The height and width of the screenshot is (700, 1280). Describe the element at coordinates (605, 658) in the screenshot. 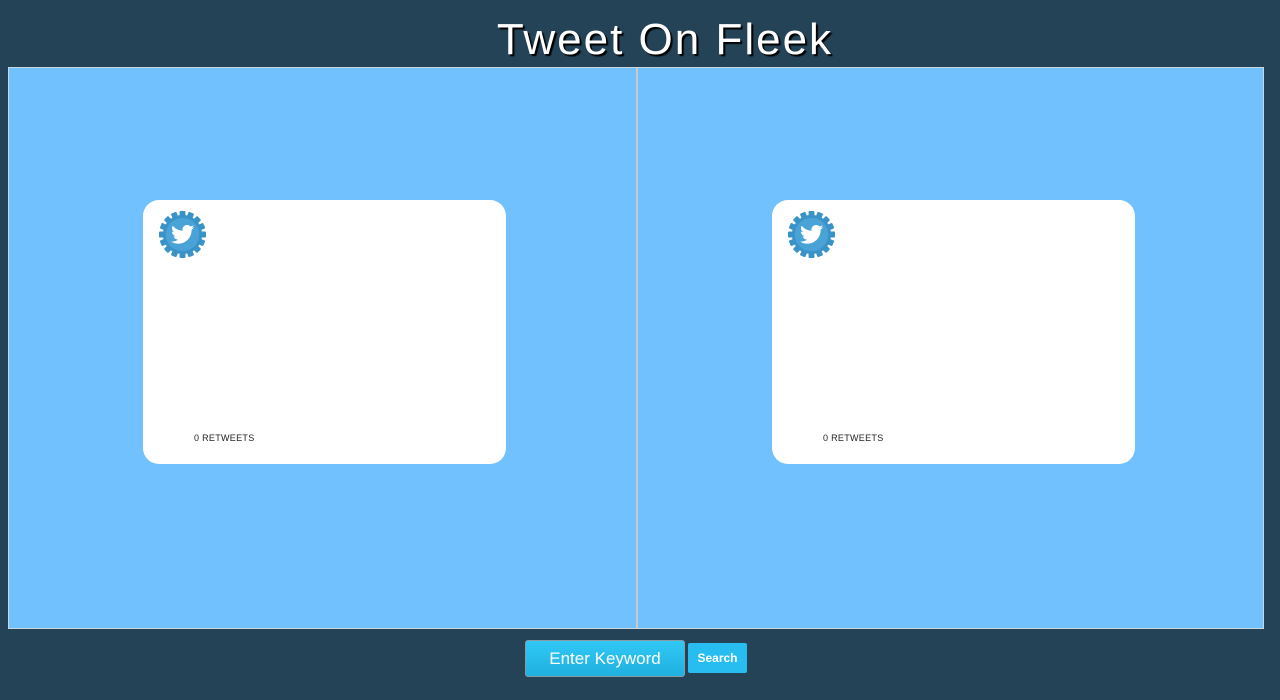

I see `keyword-input` at that location.